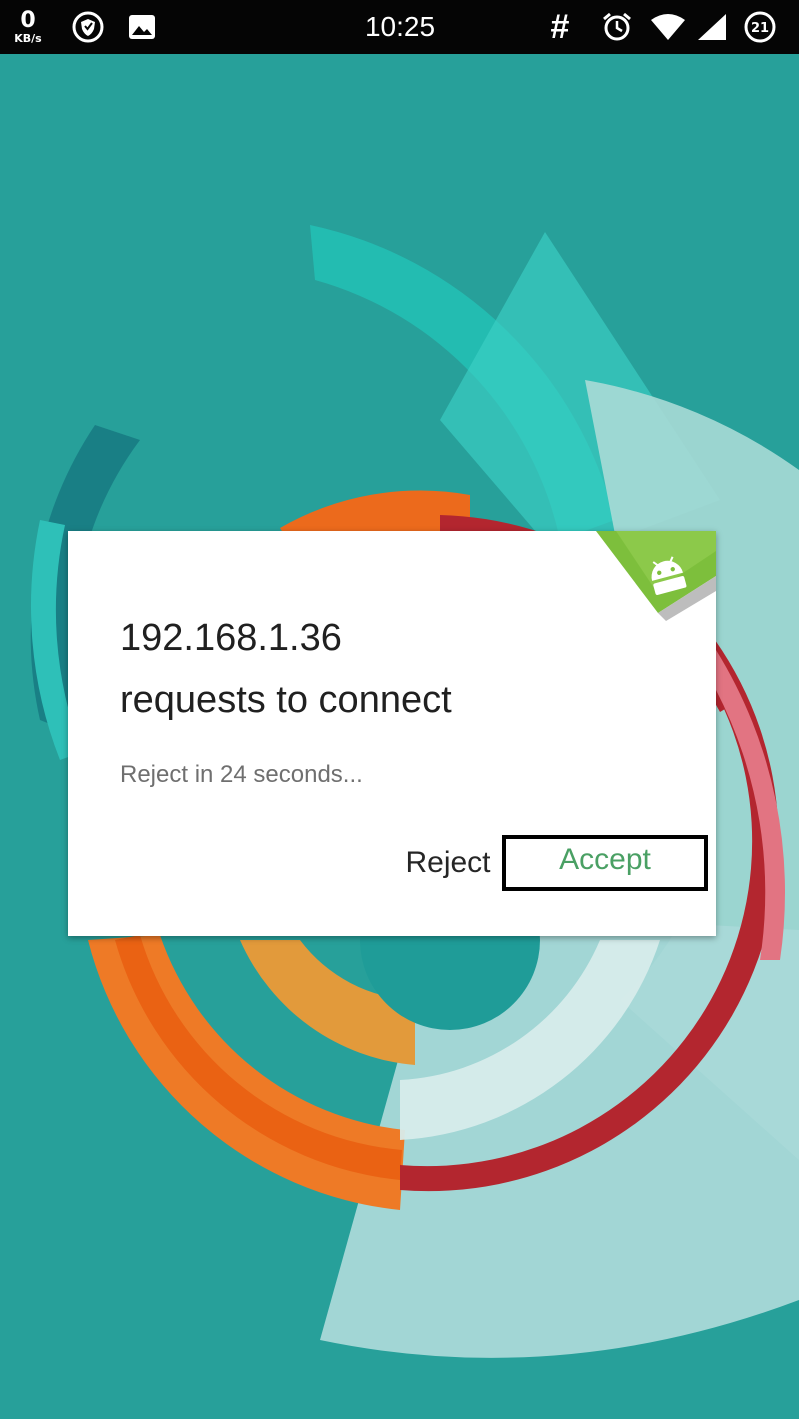  Describe the element at coordinates (28, 20) in the screenshot. I see `net-speed-value: 0` at that location.